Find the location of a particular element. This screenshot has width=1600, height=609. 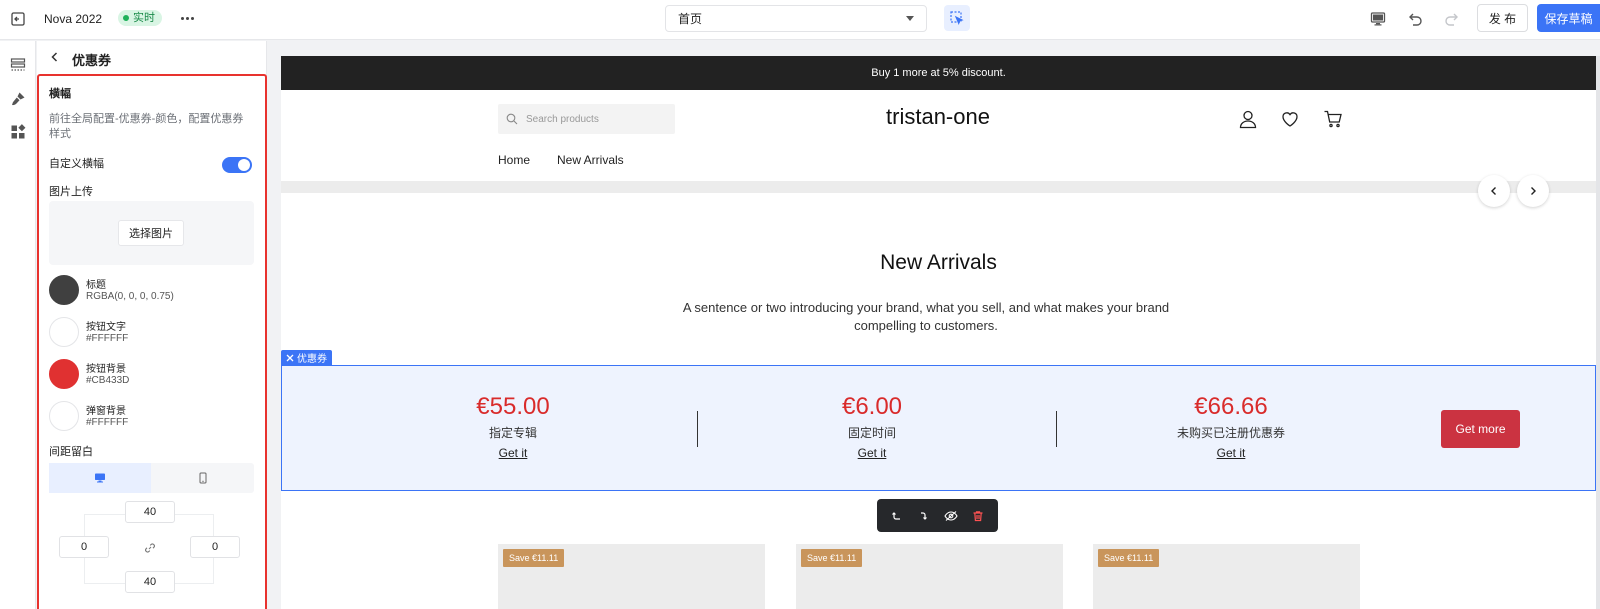

desktop-icon is located at coordinates (100, 478).